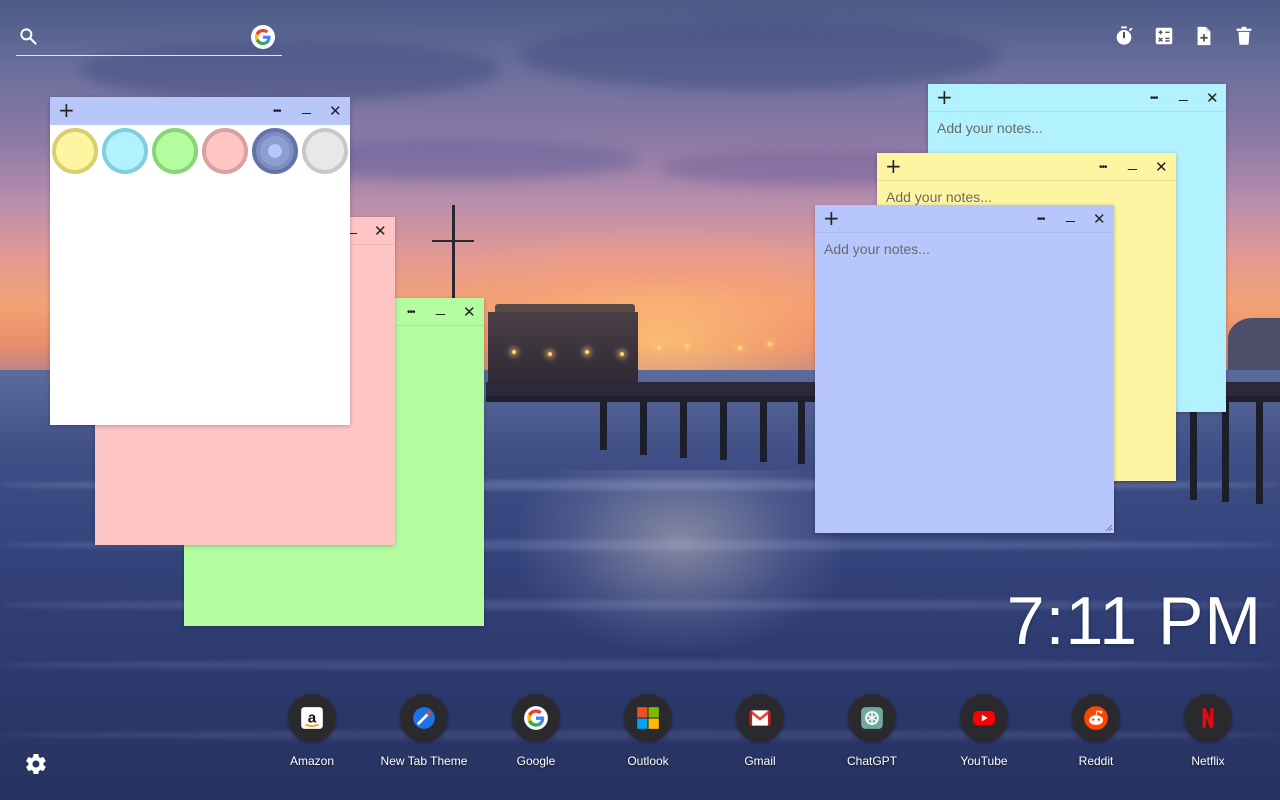 The width and height of the screenshot is (1280, 800). I want to click on shortcut-new-tab-theme: New Tab Theme, so click(424, 734).